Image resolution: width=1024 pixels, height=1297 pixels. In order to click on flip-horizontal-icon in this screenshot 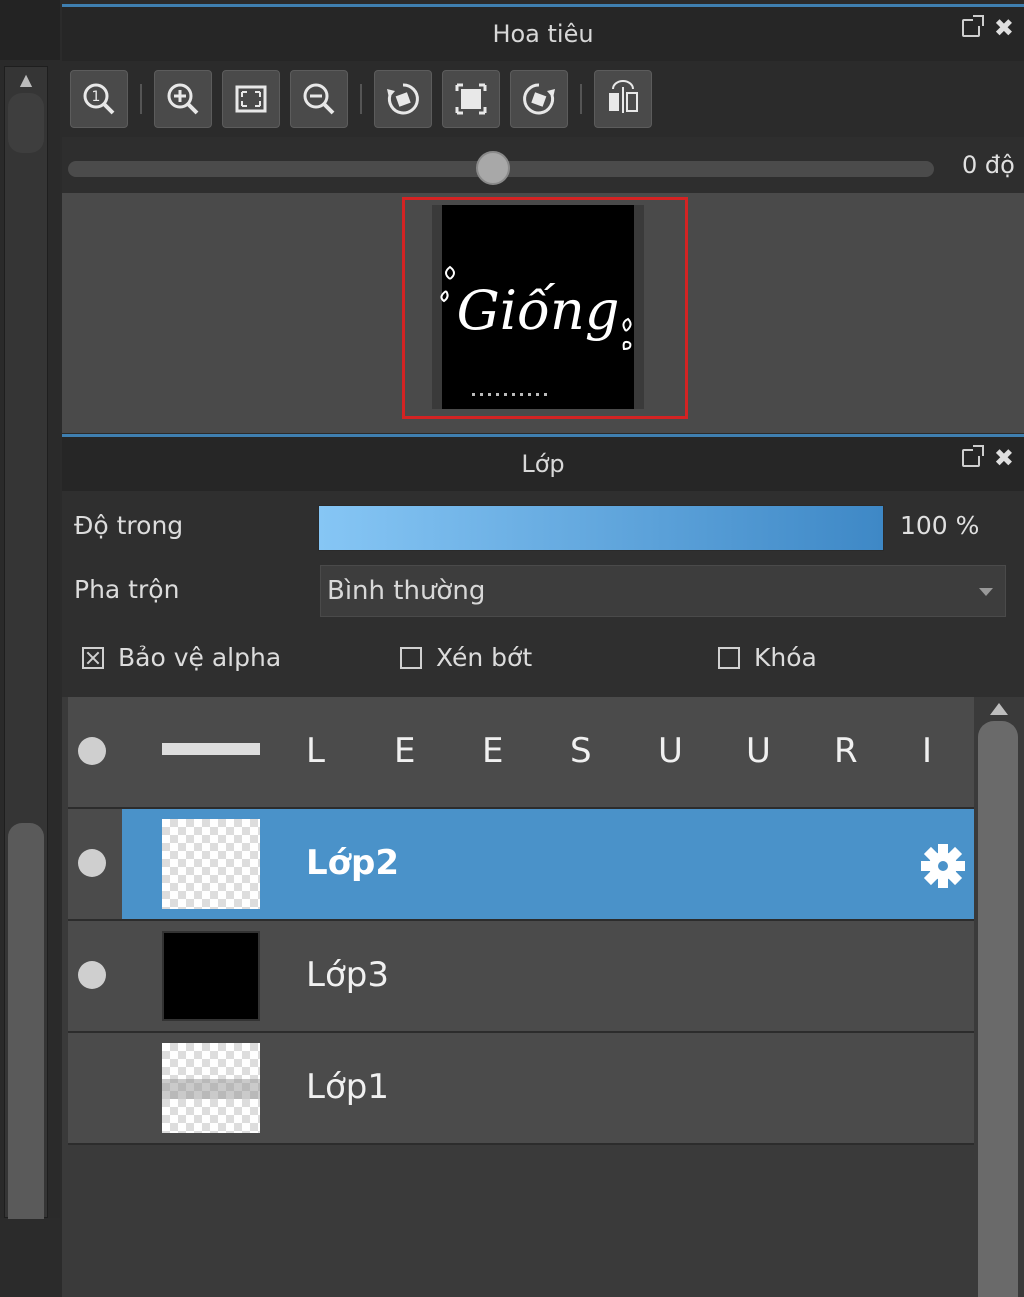, I will do `click(623, 96)`.